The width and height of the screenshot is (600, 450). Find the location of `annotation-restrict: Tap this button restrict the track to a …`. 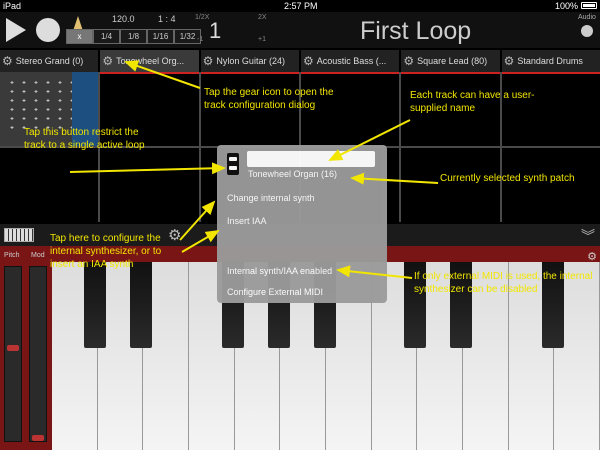

annotation-restrict: Tap this button restrict the track to a … is located at coordinates (84, 139).